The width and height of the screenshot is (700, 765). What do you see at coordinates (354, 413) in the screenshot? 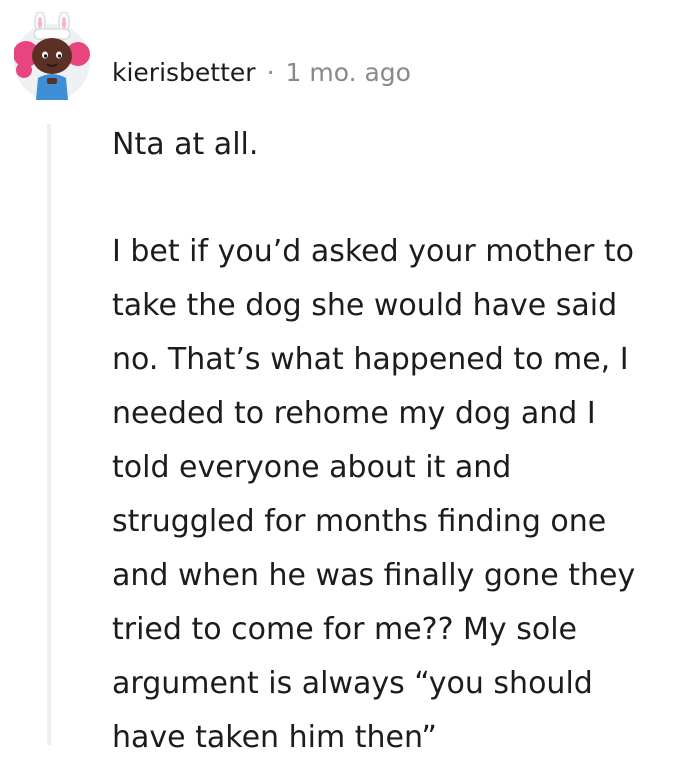
I see `comment-line: needed to rehome my dog and I` at bounding box center [354, 413].